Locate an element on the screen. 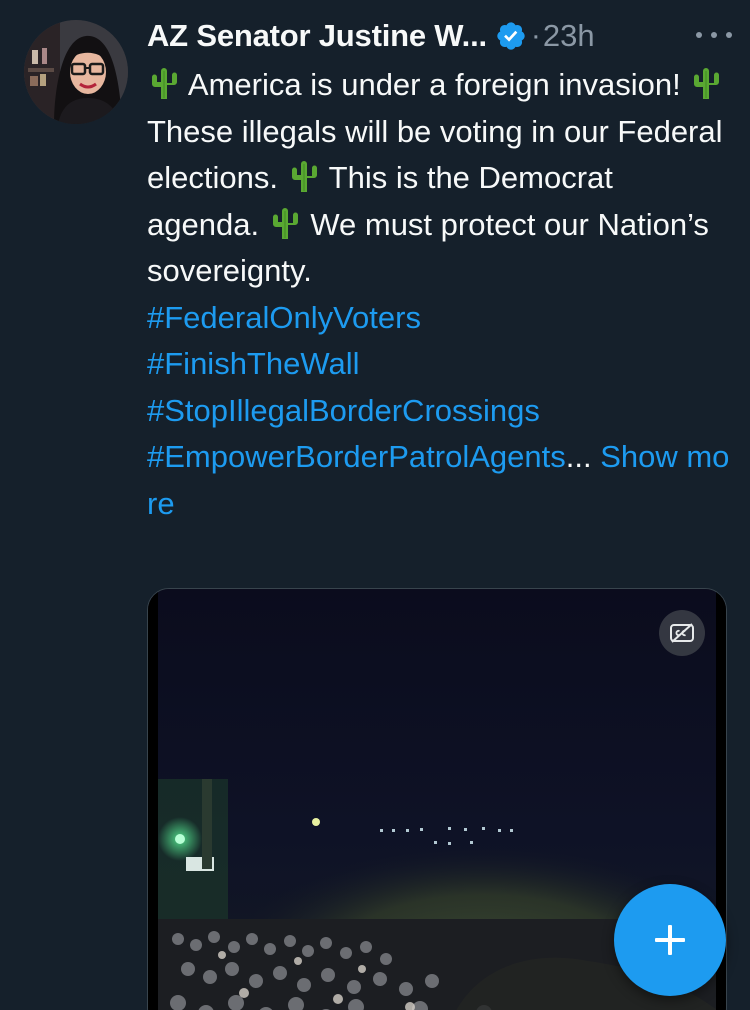 The image size is (750, 1010). compose-button is located at coordinates (670, 940).